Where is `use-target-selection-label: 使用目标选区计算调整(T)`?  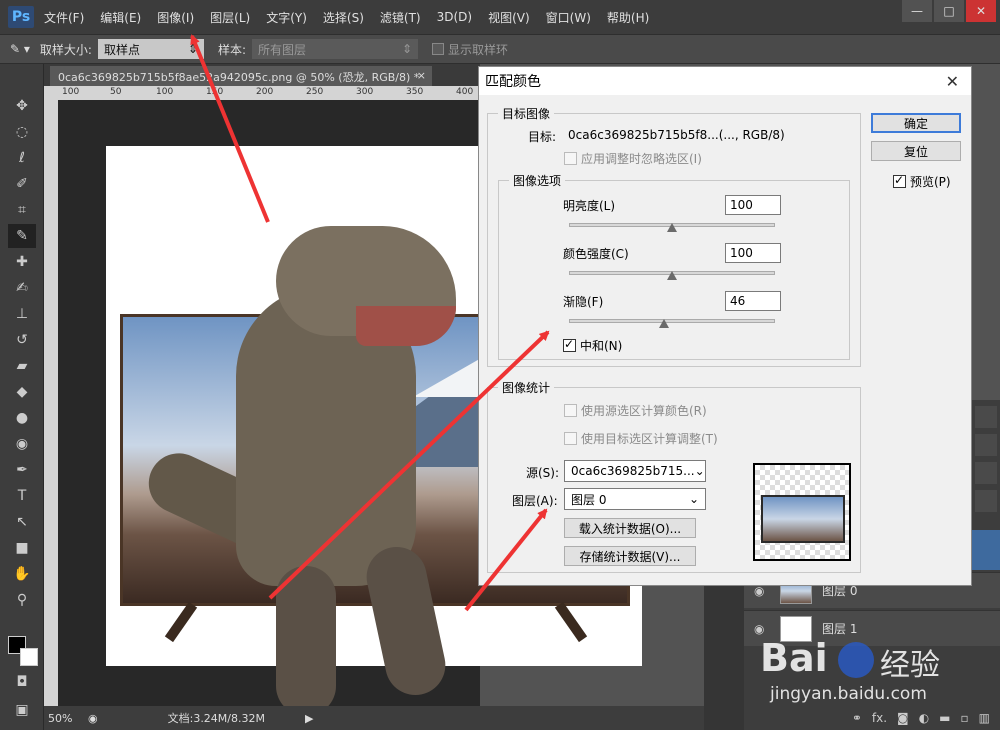 use-target-selection-label: 使用目标选区计算调整(T) is located at coordinates (649, 439).